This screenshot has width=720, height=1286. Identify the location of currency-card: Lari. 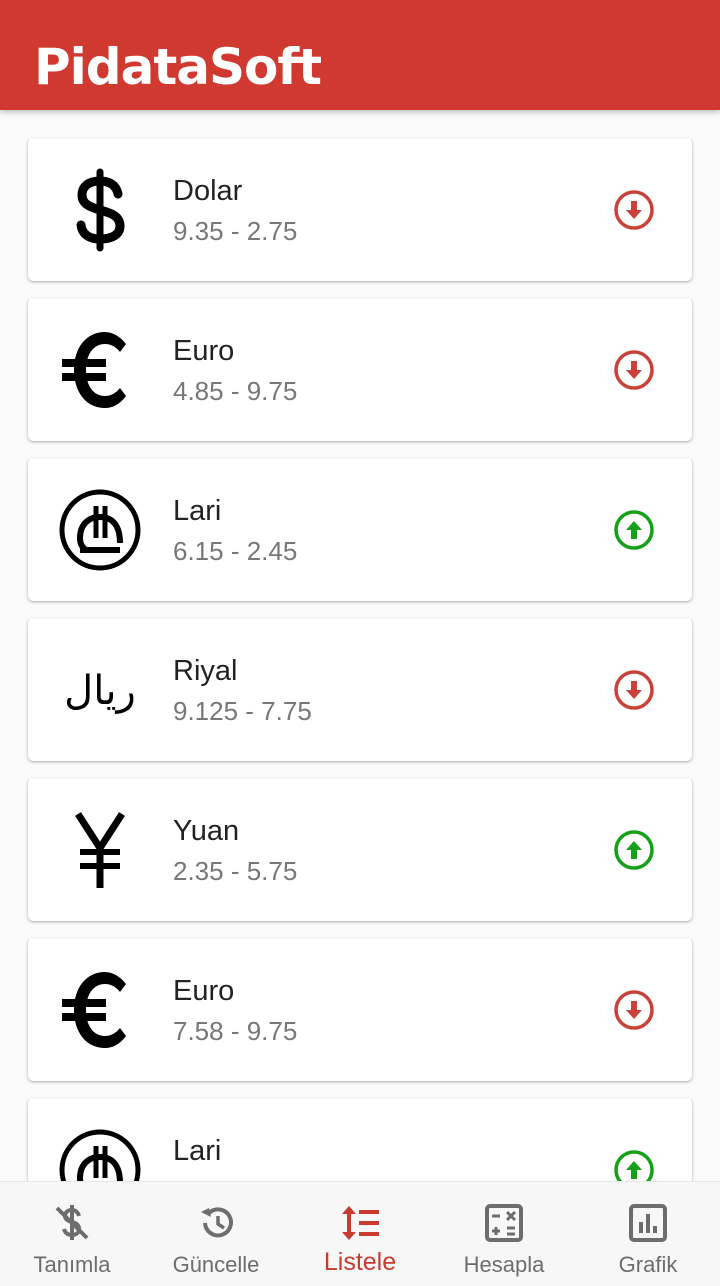
(360, 1139).